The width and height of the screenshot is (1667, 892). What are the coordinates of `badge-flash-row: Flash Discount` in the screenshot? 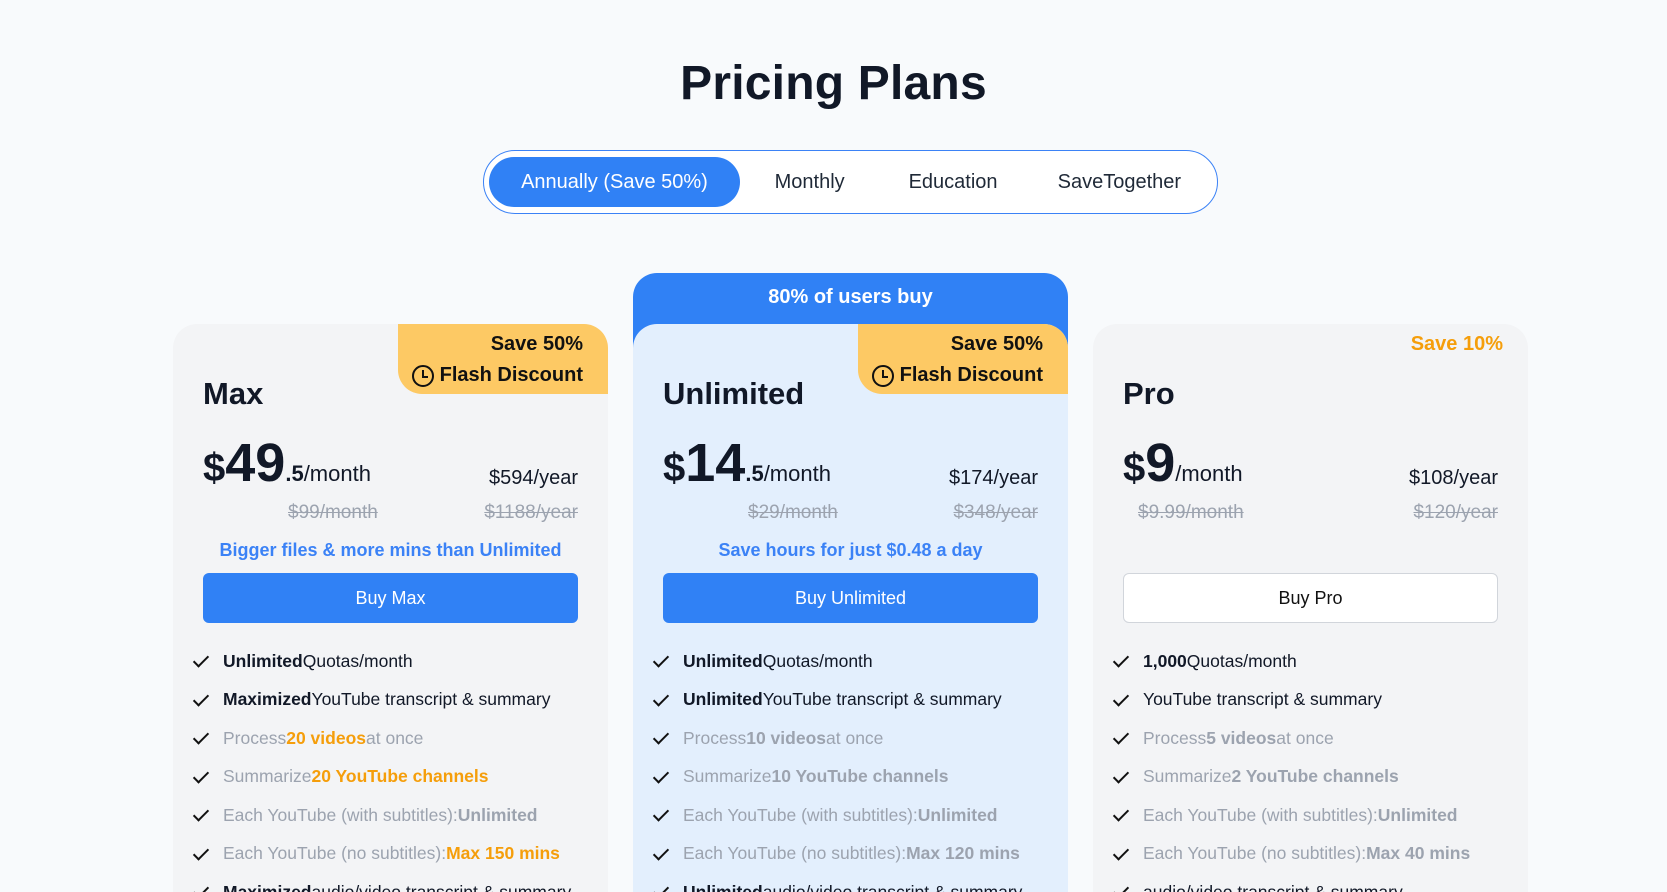 It's located at (490, 375).